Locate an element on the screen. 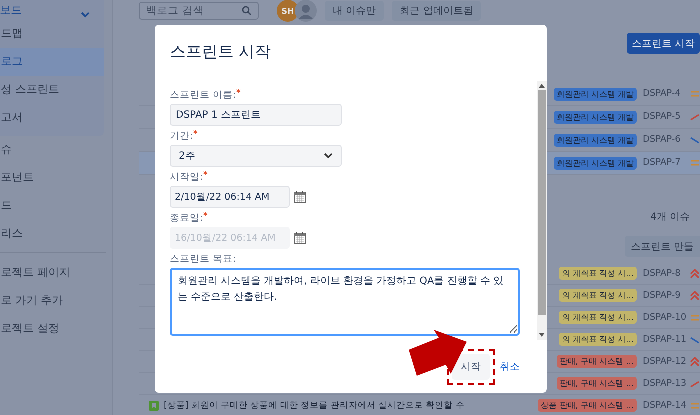  start-sprint-button: 스프린트 시작 is located at coordinates (663, 43).